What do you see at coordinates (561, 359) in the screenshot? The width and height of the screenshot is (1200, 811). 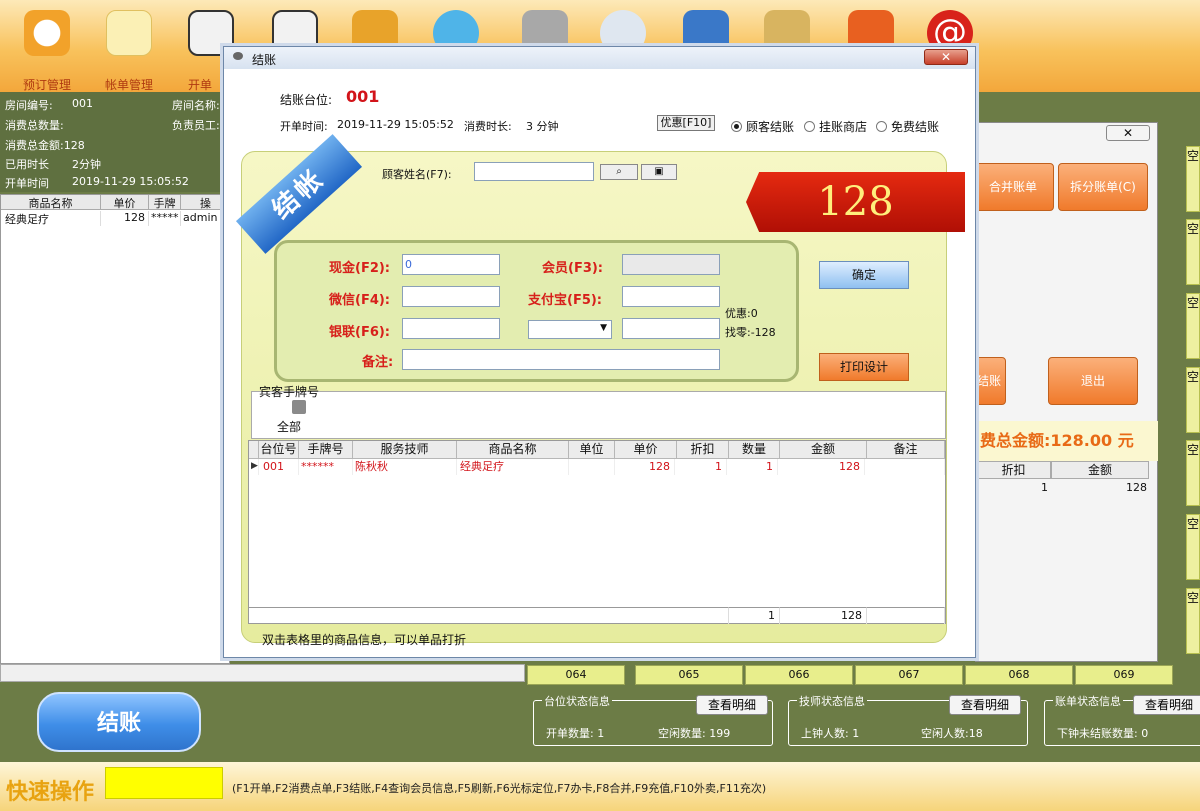 I see `remark-input` at bounding box center [561, 359].